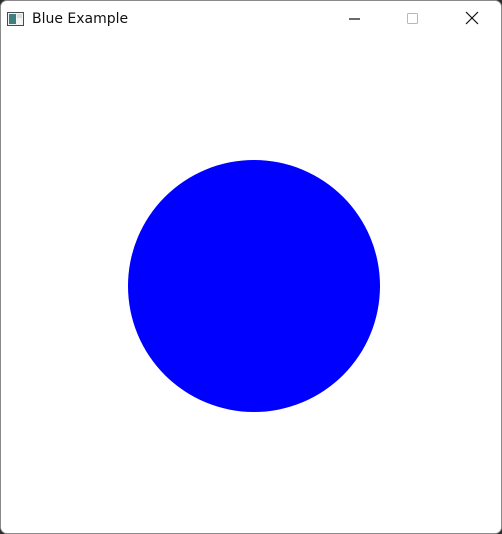 This screenshot has width=502, height=534. What do you see at coordinates (80, 19) in the screenshot?
I see `window-title: Blue Example` at bounding box center [80, 19].